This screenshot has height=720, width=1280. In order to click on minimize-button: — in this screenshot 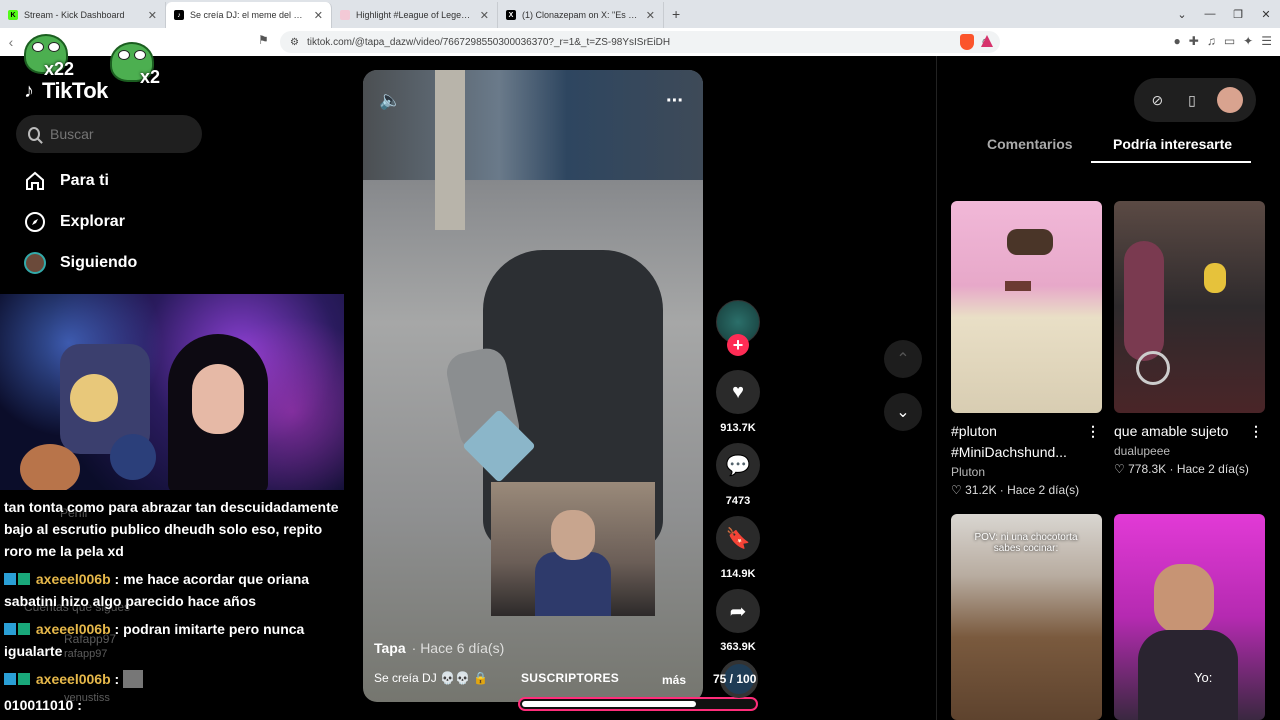, I will do `click(1210, 14)`.